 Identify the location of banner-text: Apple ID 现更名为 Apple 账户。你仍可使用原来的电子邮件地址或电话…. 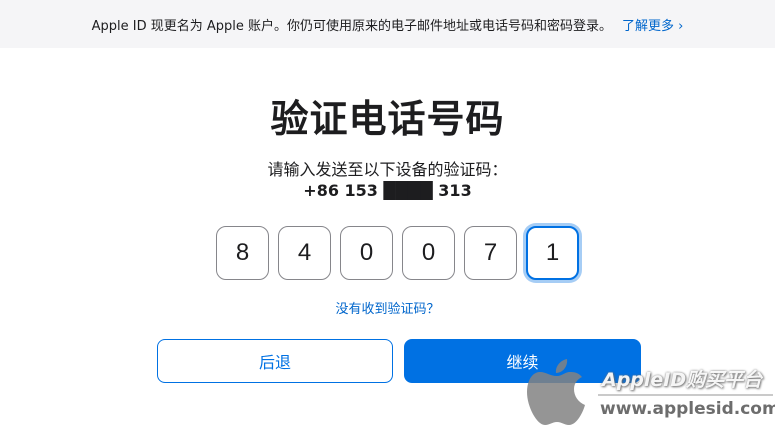
(352, 26).